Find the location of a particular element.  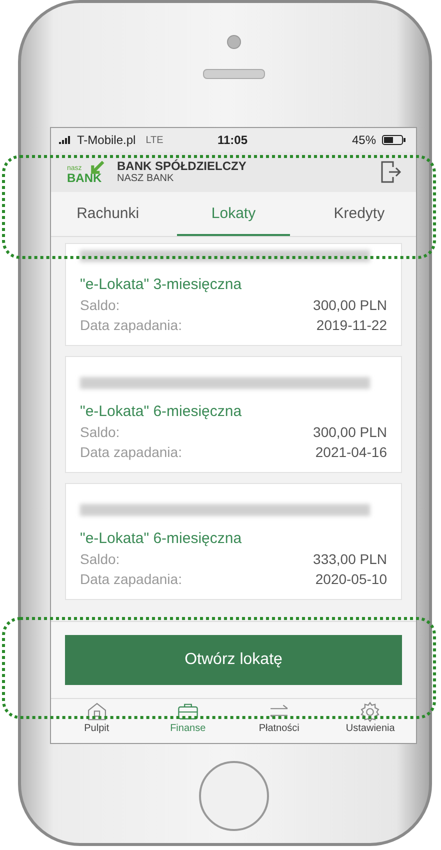

battery-icon is located at coordinates (394, 140).